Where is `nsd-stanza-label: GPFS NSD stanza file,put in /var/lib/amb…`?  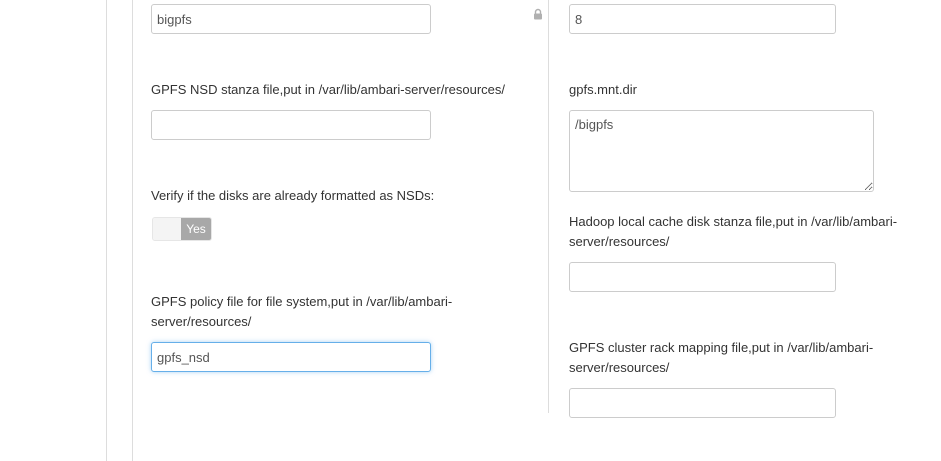
nsd-stanza-label: GPFS NSD stanza file,put in /var/lib/amb… is located at coordinates (328, 89).